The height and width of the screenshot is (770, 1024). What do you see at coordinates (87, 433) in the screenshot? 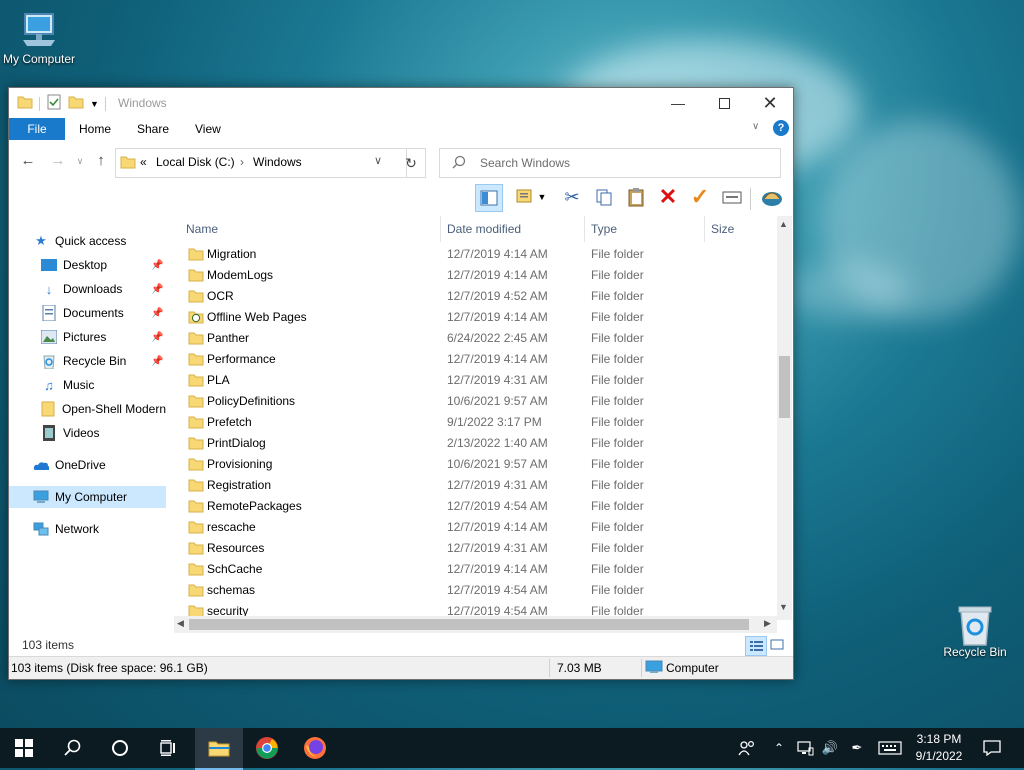
I see `nav-videos: Videos` at bounding box center [87, 433].